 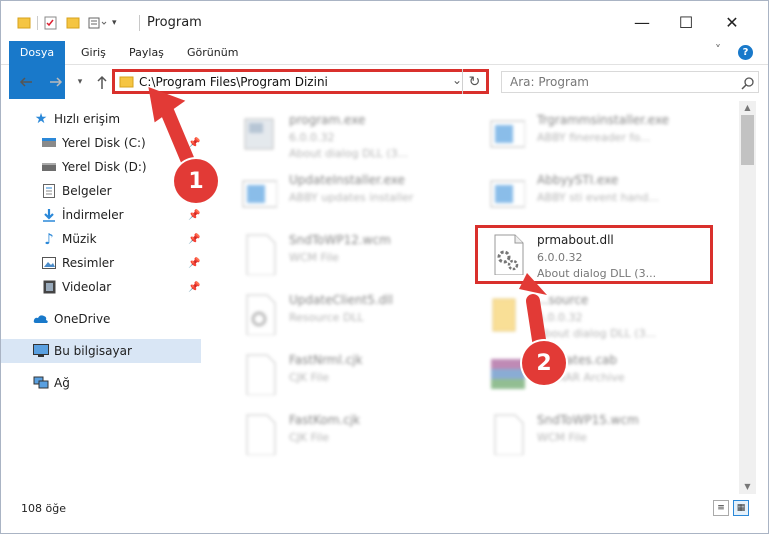 What do you see at coordinates (79, 239) in the screenshot?
I see `sidebar-item-label: Müzik` at bounding box center [79, 239].